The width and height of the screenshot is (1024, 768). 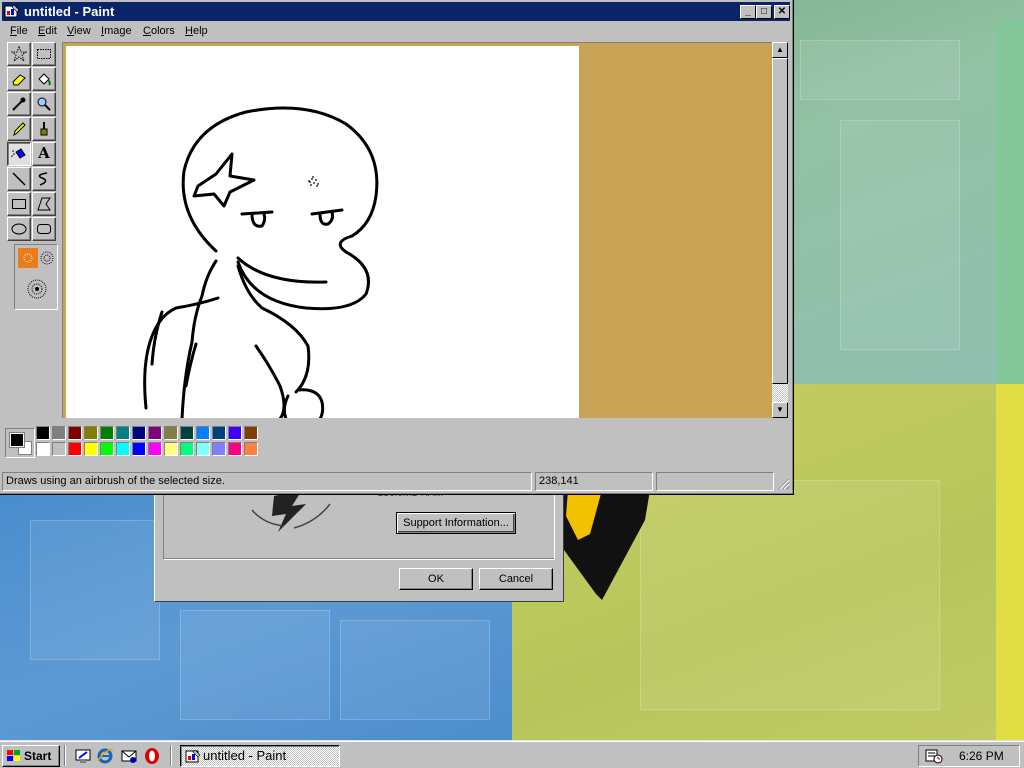 I want to click on fill-tool, so click(x=44, y=79).